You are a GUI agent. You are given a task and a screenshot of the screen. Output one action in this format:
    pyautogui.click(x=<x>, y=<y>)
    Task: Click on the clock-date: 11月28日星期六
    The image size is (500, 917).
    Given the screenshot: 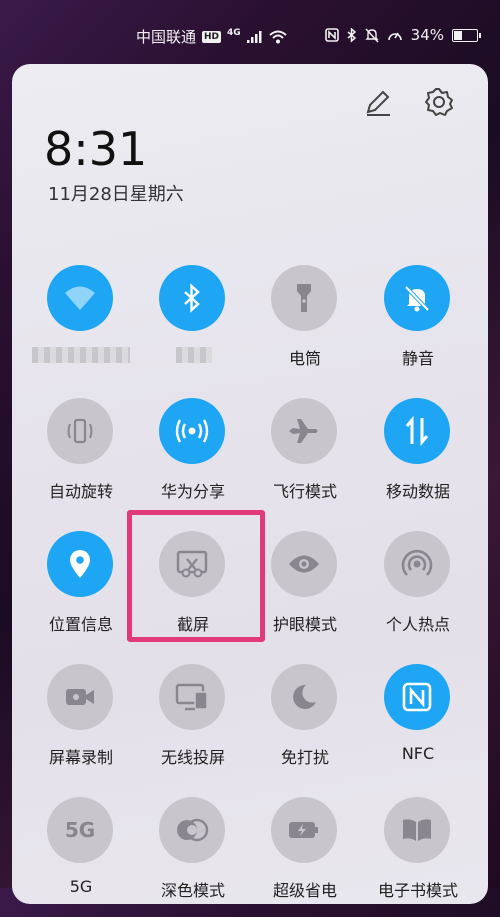 What is the action you would take?
    pyautogui.click(x=116, y=194)
    